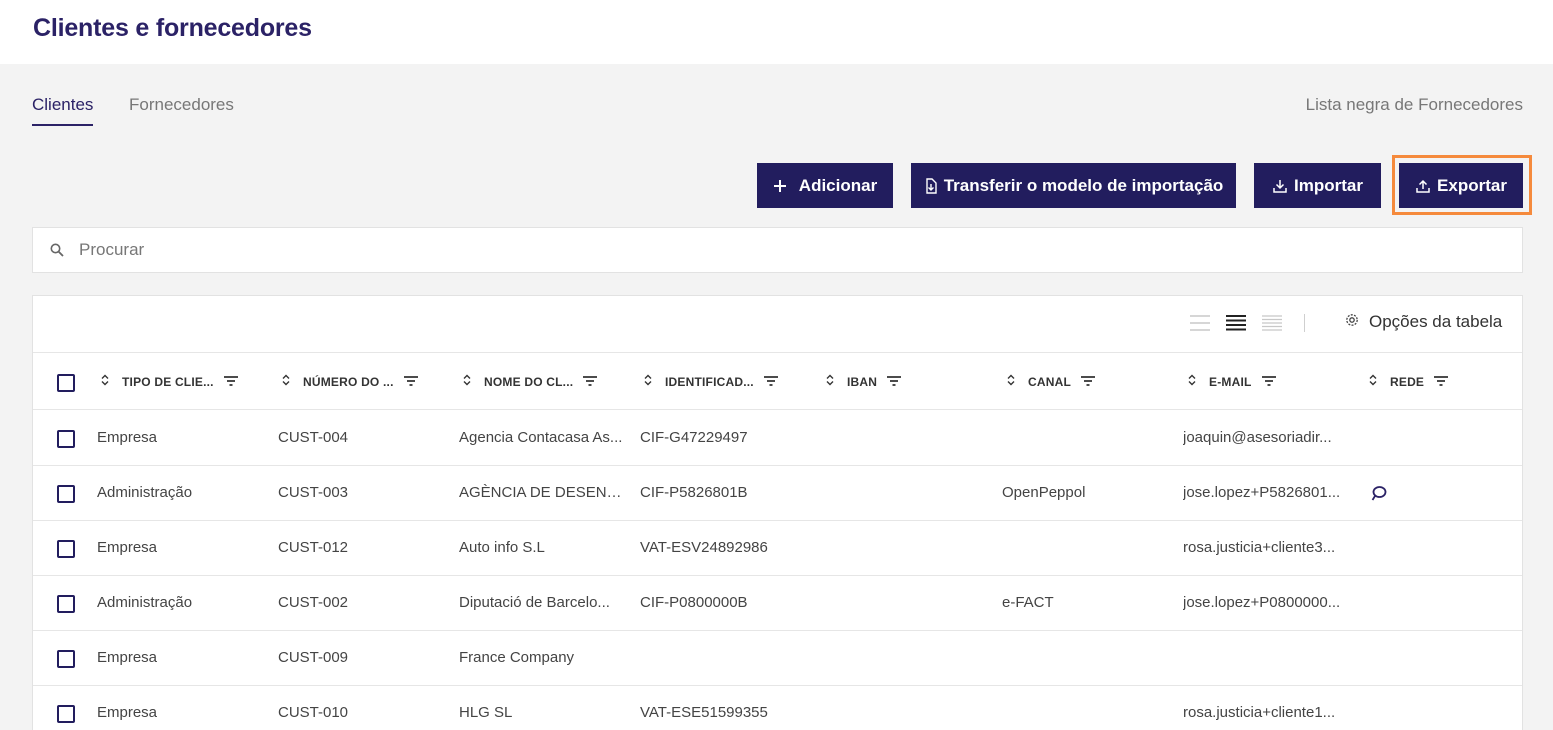  Describe the element at coordinates (1272, 325) in the screenshot. I see `density-comfortable-icon` at that location.